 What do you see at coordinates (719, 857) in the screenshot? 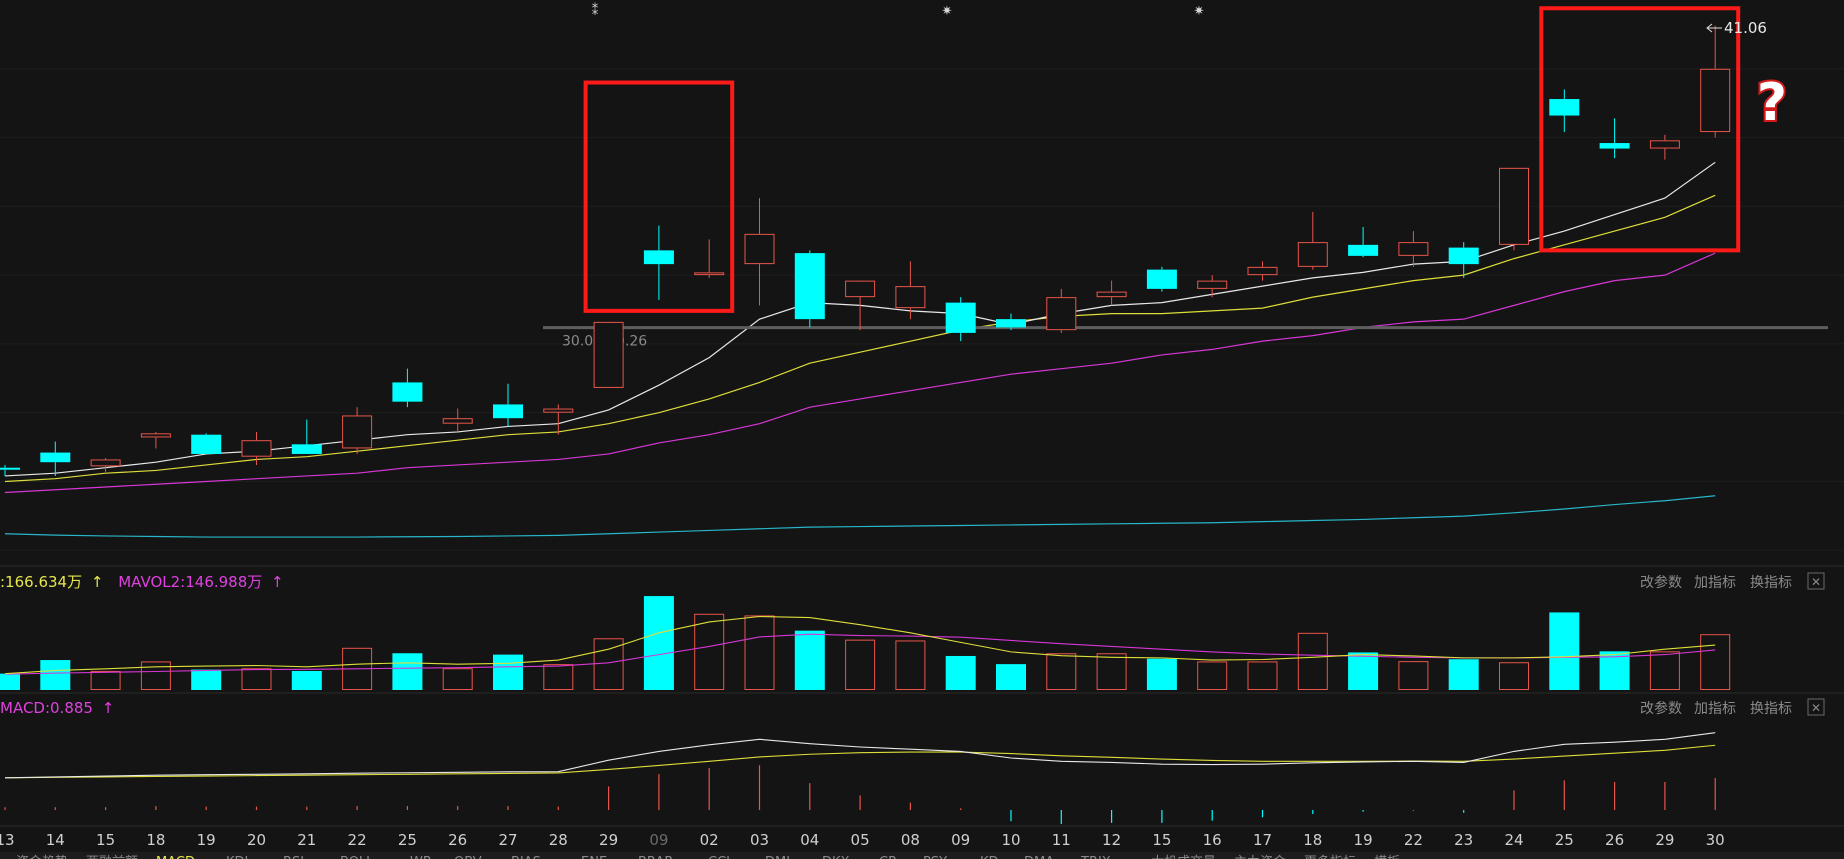
I see `tab-CCI: CCI` at bounding box center [719, 857].